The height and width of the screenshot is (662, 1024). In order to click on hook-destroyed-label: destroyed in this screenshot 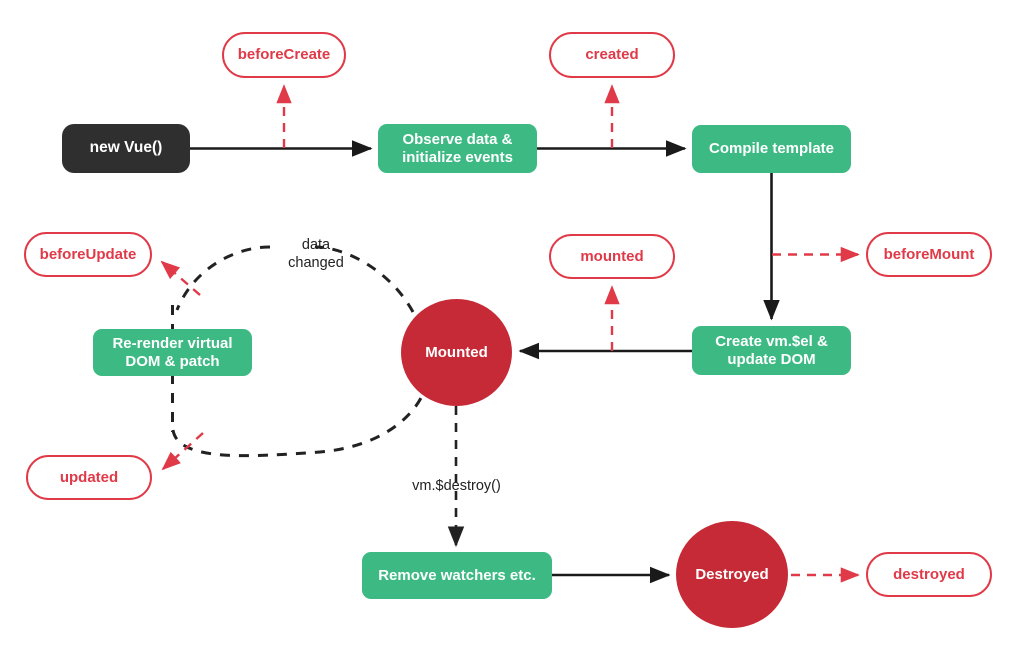, I will do `click(929, 574)`.